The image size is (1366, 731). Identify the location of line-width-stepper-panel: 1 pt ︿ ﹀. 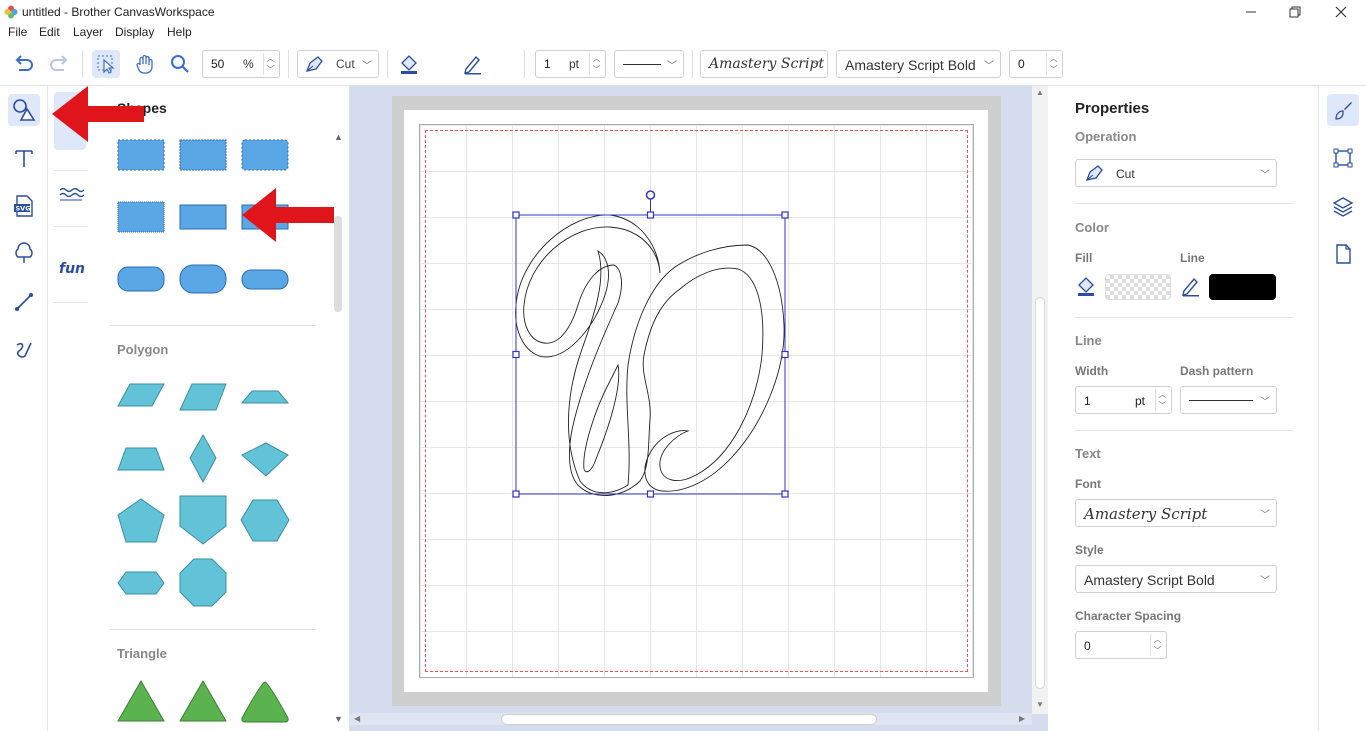
(1123, 400).